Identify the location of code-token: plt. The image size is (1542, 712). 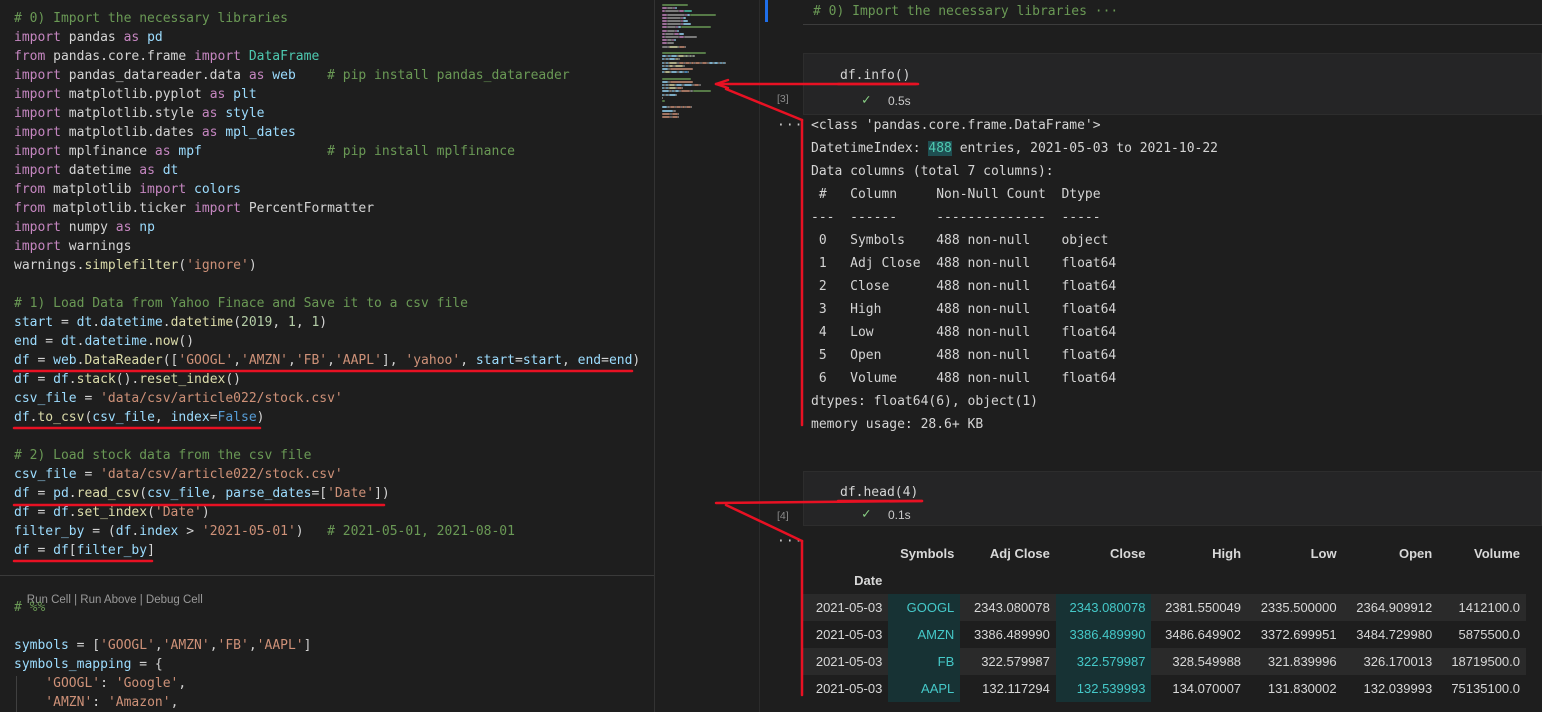
(241, 94).